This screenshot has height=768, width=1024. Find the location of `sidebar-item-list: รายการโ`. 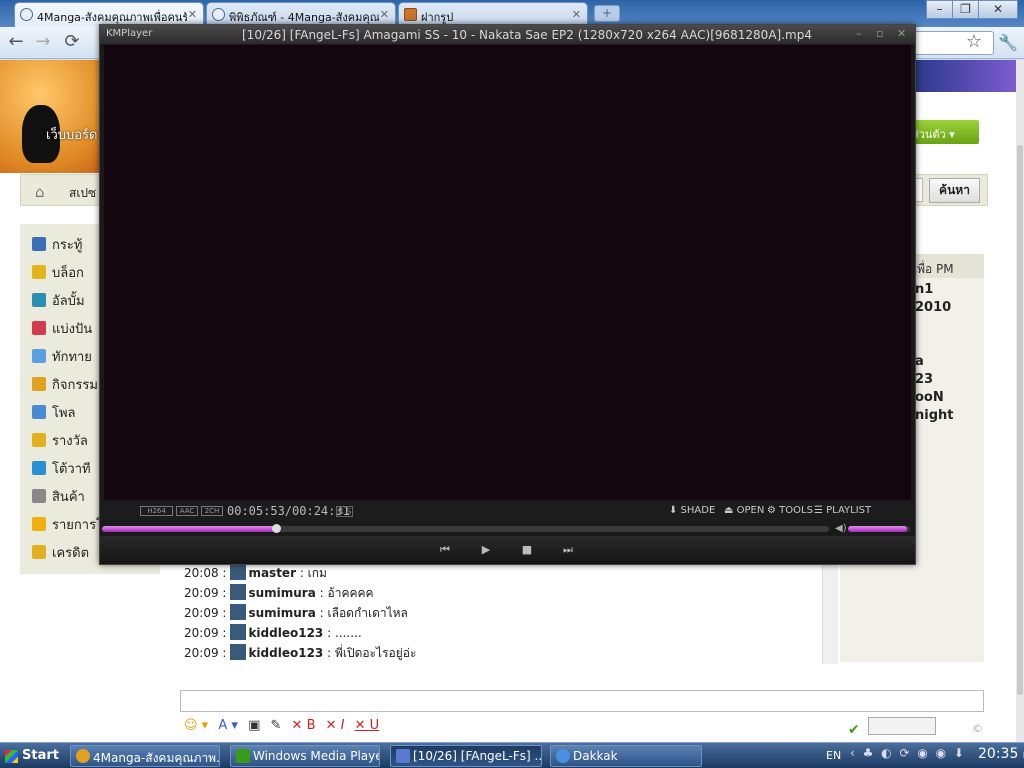

sidebar-item-list: รายการโ is located at coordinates (67, 524).